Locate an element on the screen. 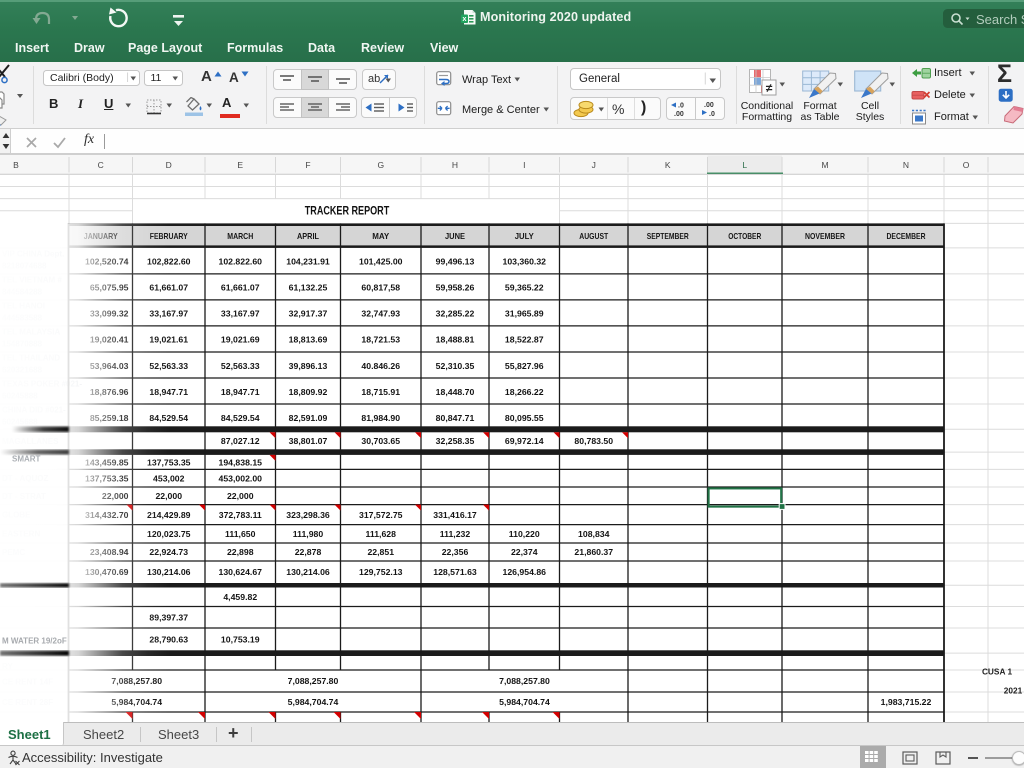  svg-text: 59,365.22 is located at coordinates (524, 288).